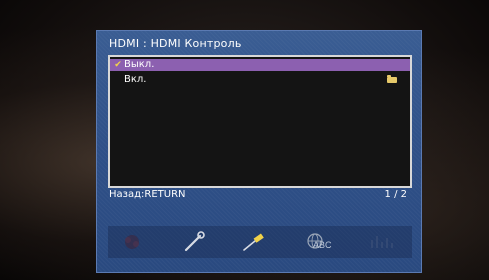 This screenshot has height=280, width=489. What do you see at coordinates (147, 194) in the screenshot?
I see `back-hint: Назад:RETURN` at bounding box center [147, 194].